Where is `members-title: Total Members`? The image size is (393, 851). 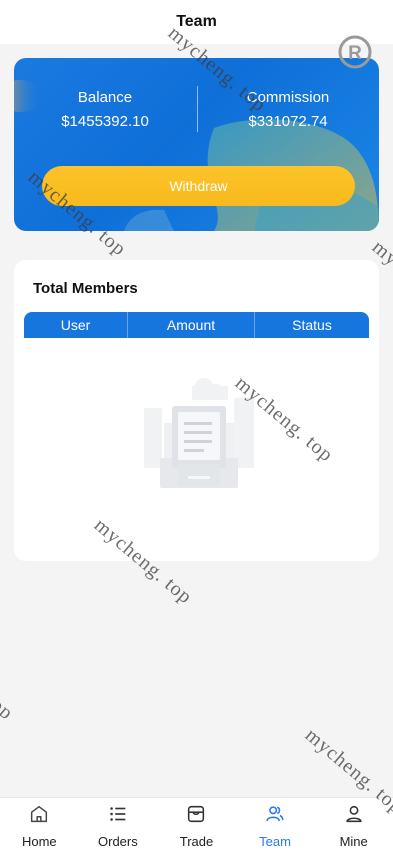
members-title: Total Members is located at coordinates (85, 288).